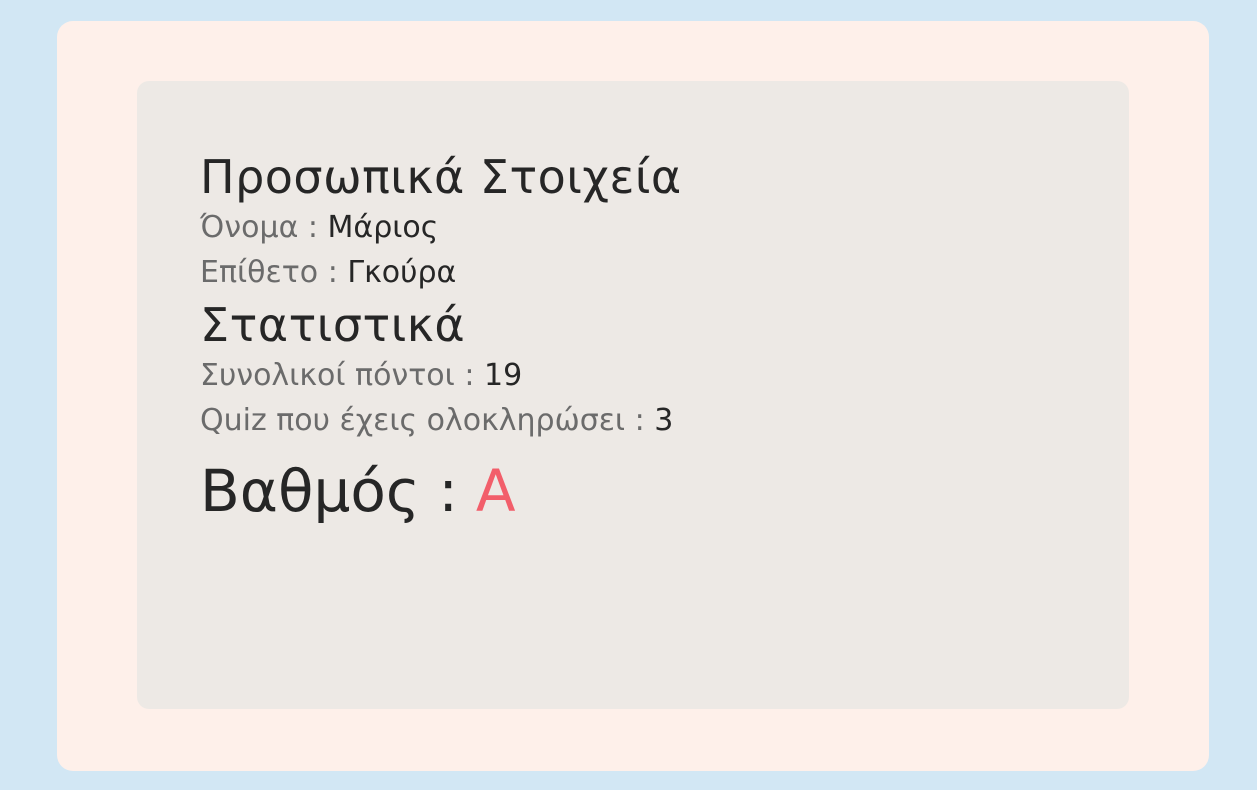  I want to click on last-name-label: Επίθετο :, so click(269, 272).